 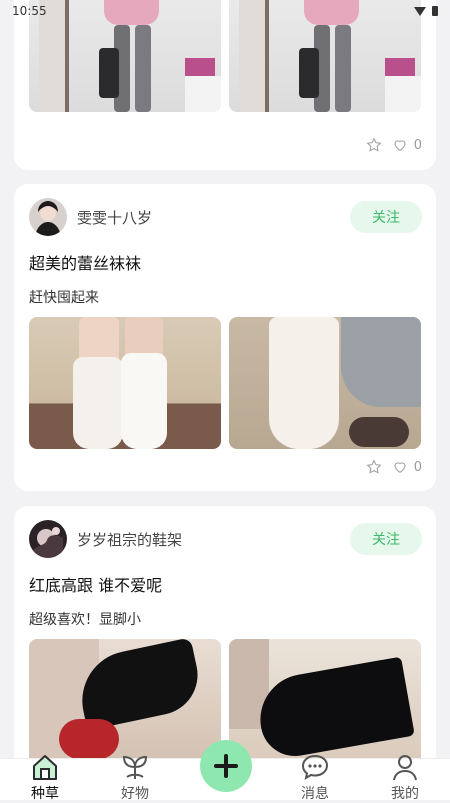 What do you see at coordinates (45, 767) in the screenshot?
I see `home-icon` at bounding box center [45, 767].